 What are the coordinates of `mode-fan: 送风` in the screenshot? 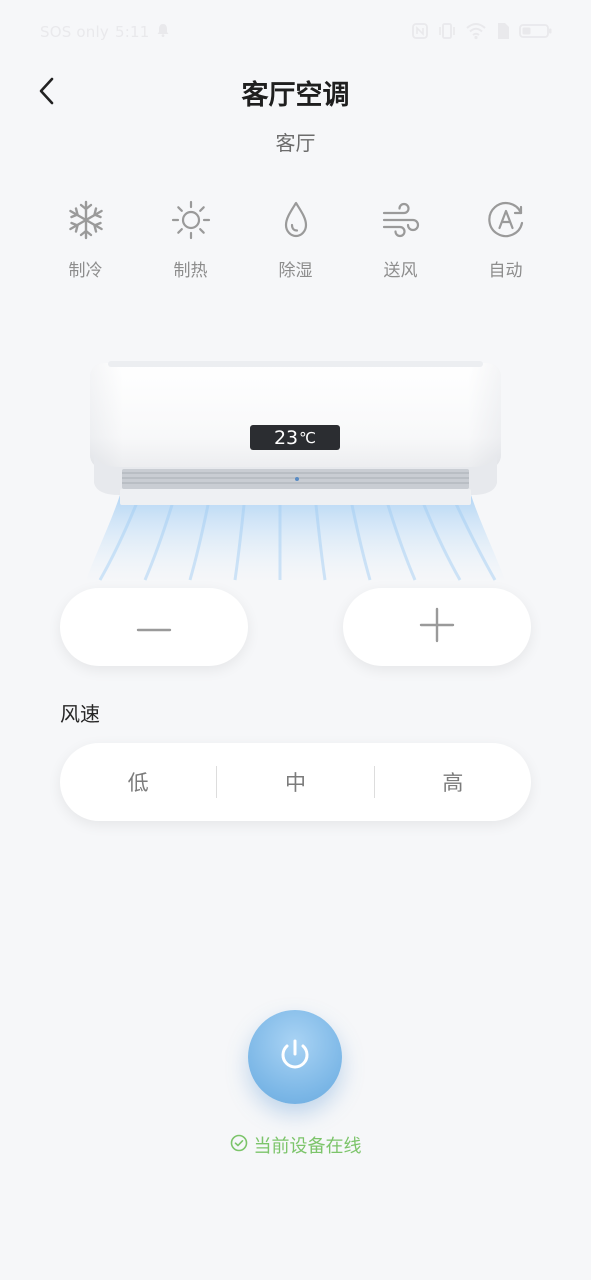 It's located at (400, 243).